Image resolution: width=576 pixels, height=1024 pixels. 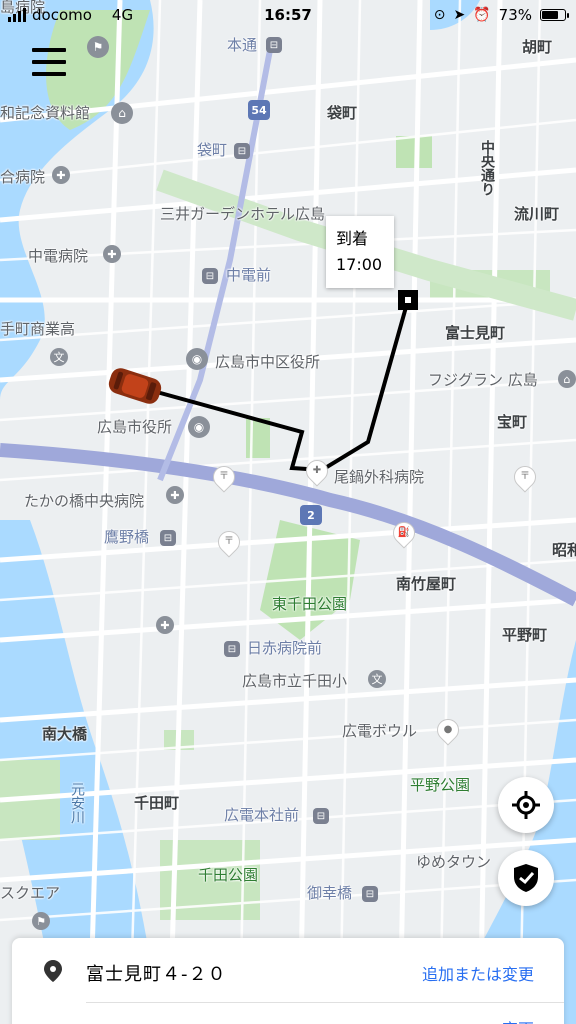 I want to click on map-label-district: 胡町, so click(x=537, y=47).